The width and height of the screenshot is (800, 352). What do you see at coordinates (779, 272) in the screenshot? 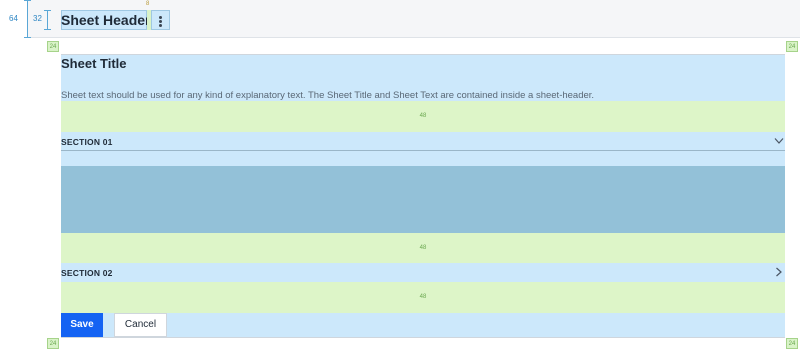
I see `chevron-right-icon` at bounding box center [779, 272].